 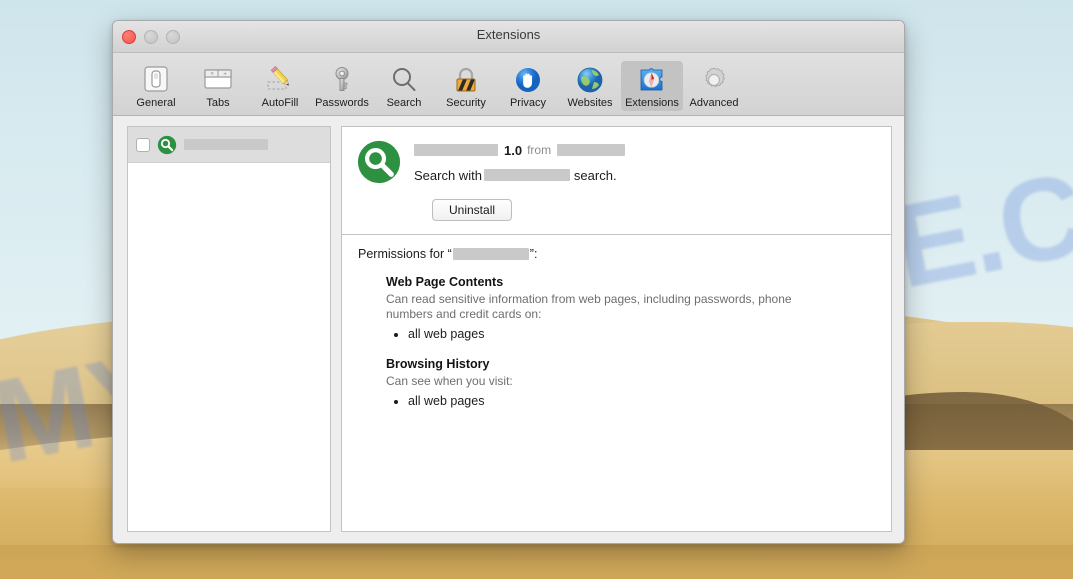 I want to click on tabs-icon: × +, so click(x=218, y=80).